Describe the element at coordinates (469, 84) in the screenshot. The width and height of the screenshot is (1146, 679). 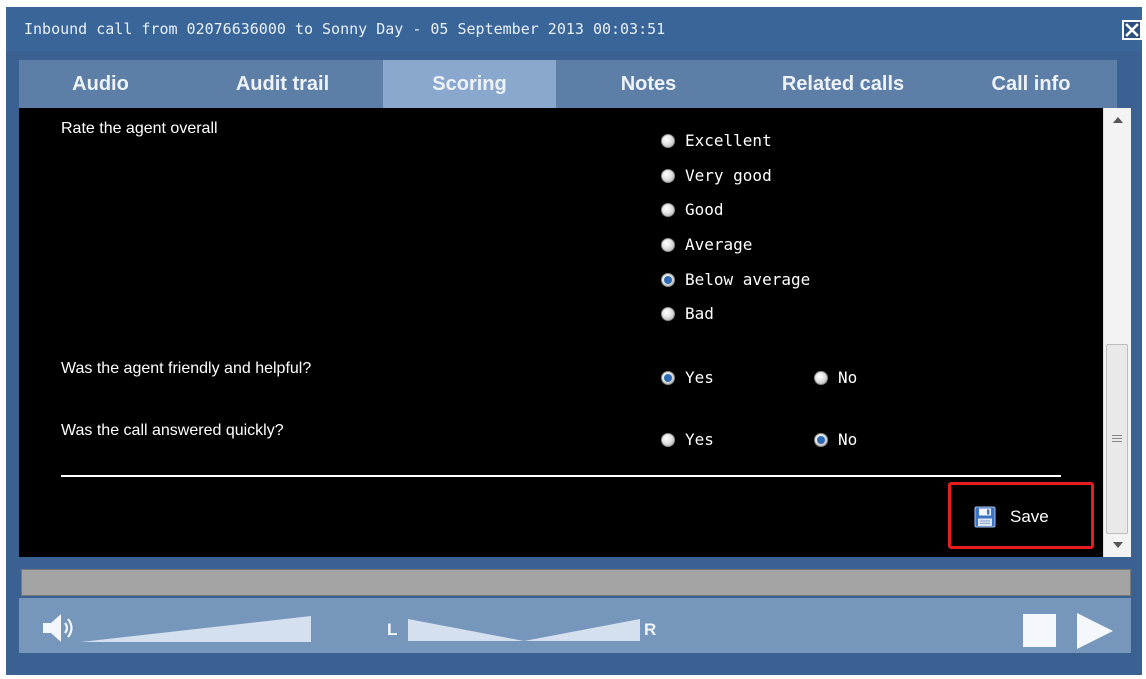
I see `tab-scoring: Scoring` at that location.